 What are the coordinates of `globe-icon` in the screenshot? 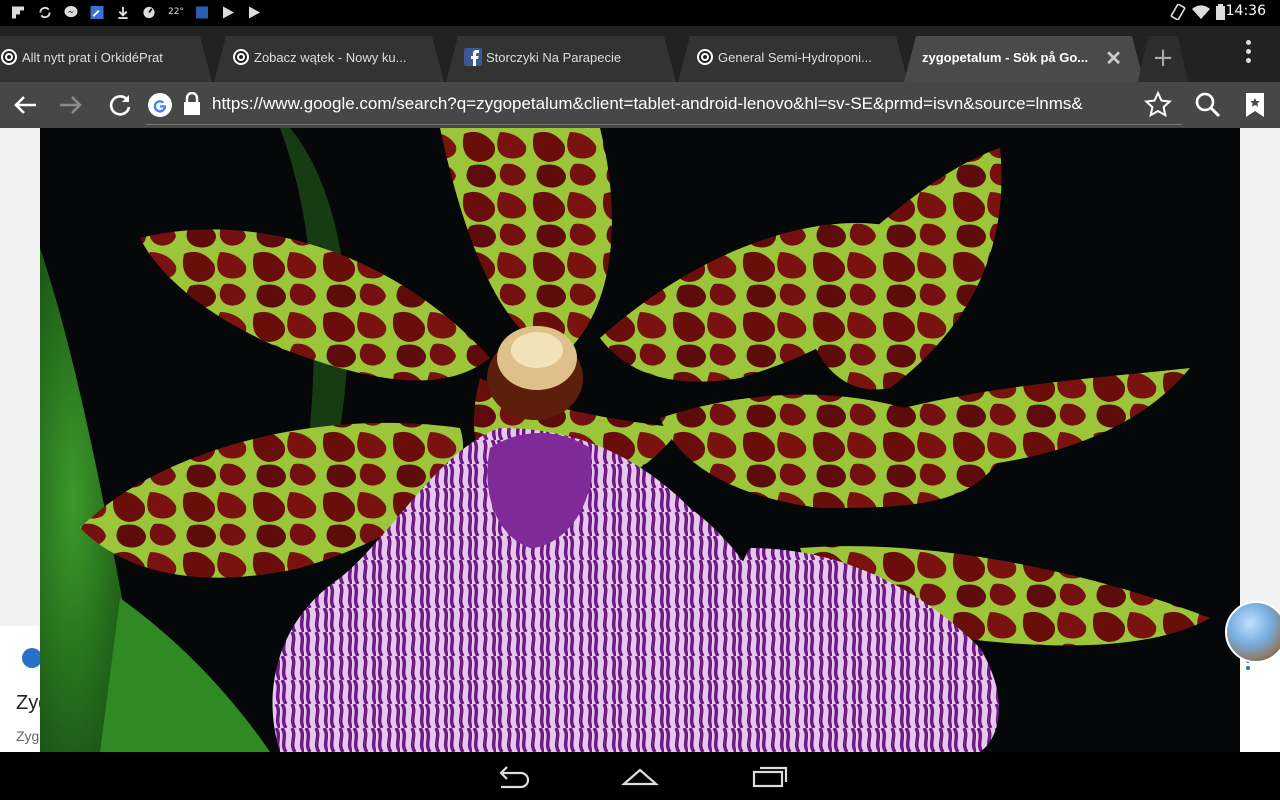 It's located at (32, 658).